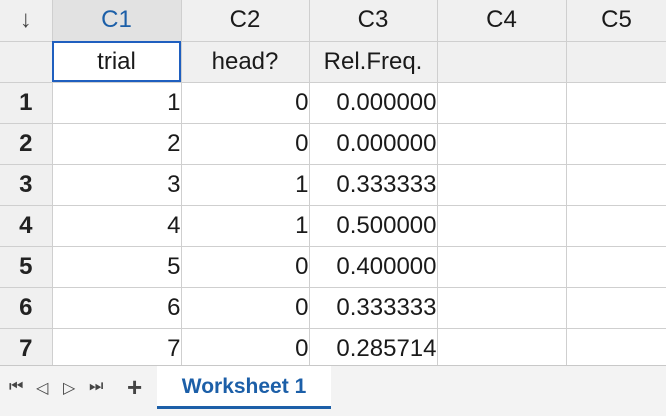 This screenshot has height=416, width=666. Describe the element at coordinates (69, 388) in the screenshot. I see `next-sheet-icon: ▷` at that location.